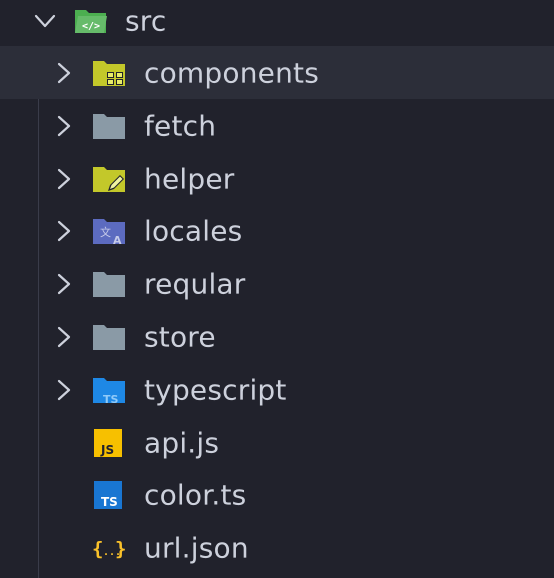 The image size is (554, 578). What do you see at coordinates (109, 548) in the screenshot?
I see `json-file-icon: { ... }` at bounding box center [109, 548].